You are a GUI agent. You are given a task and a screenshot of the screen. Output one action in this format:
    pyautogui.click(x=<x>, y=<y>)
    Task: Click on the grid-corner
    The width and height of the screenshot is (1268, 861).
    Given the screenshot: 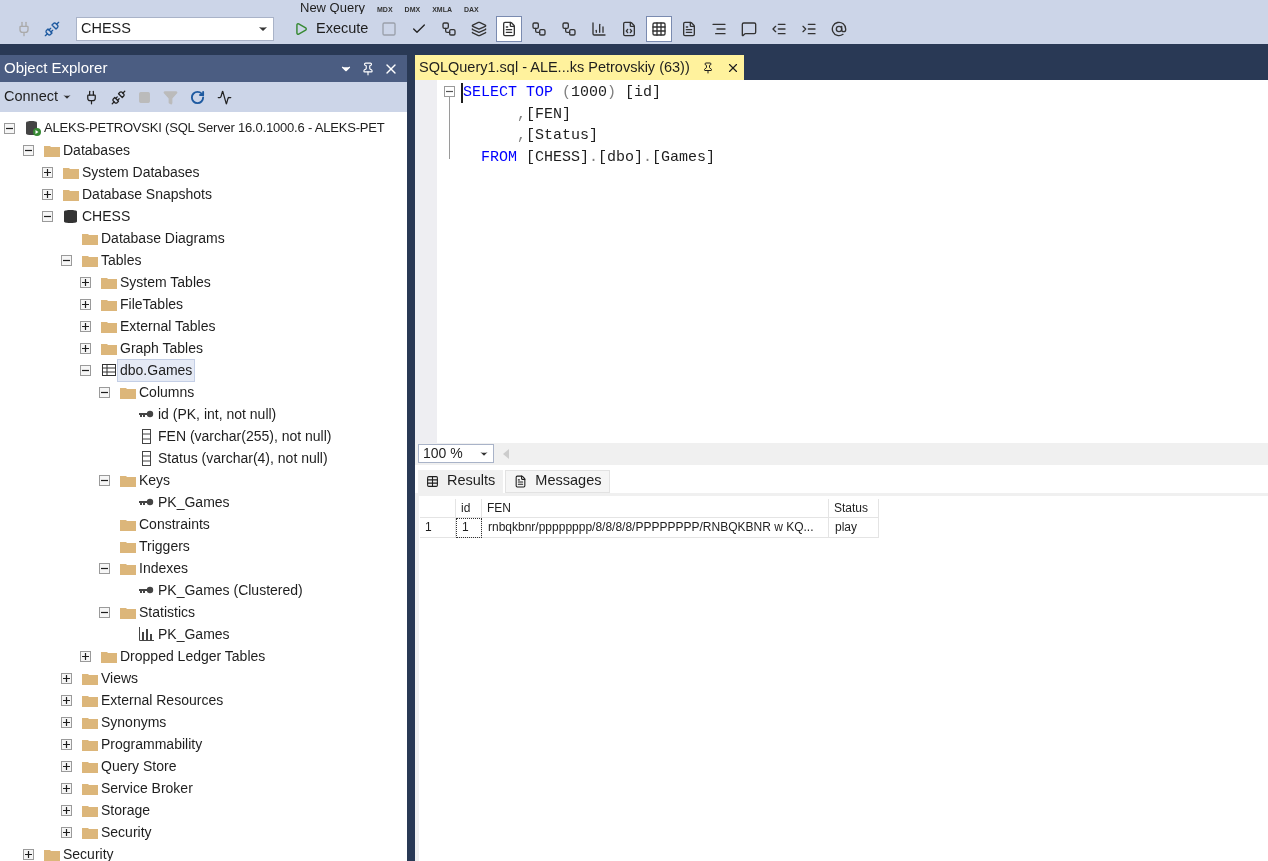 What is the action you would take?
    pyautogui.click(x=438, y=508)
    